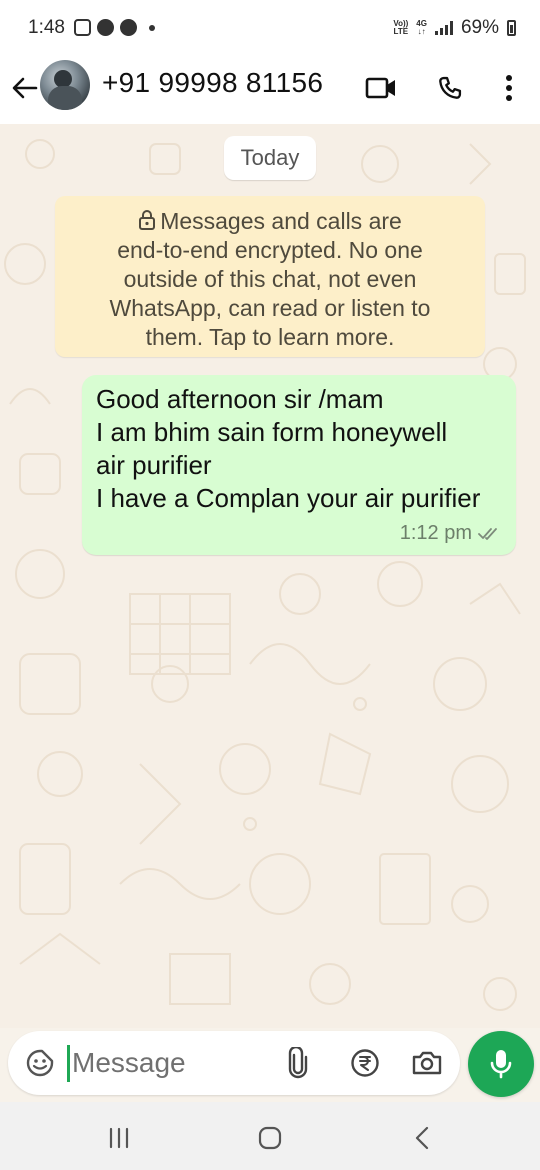 Image resolution: width=540 pixels, height=1170 pixels. What do you see at coordinates (154, 465) in the screenshot?
I see `message-line: air purifier` at bounding box center [154, 465].